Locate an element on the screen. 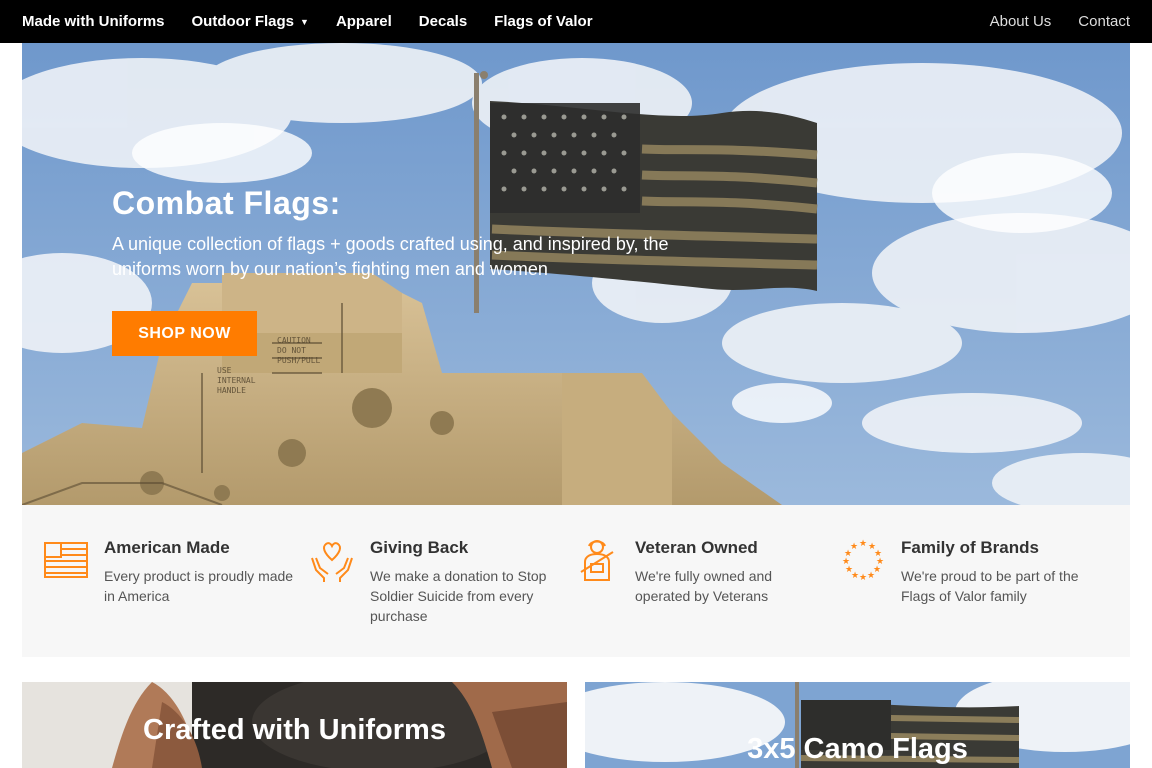 The height and width of the screenshot is (768, 1152). star-circle-icon: ★ ★ ★ ★ ★ ★ ★ ★ ★ ★ ★ ★ is located at coordinates (863, 560).